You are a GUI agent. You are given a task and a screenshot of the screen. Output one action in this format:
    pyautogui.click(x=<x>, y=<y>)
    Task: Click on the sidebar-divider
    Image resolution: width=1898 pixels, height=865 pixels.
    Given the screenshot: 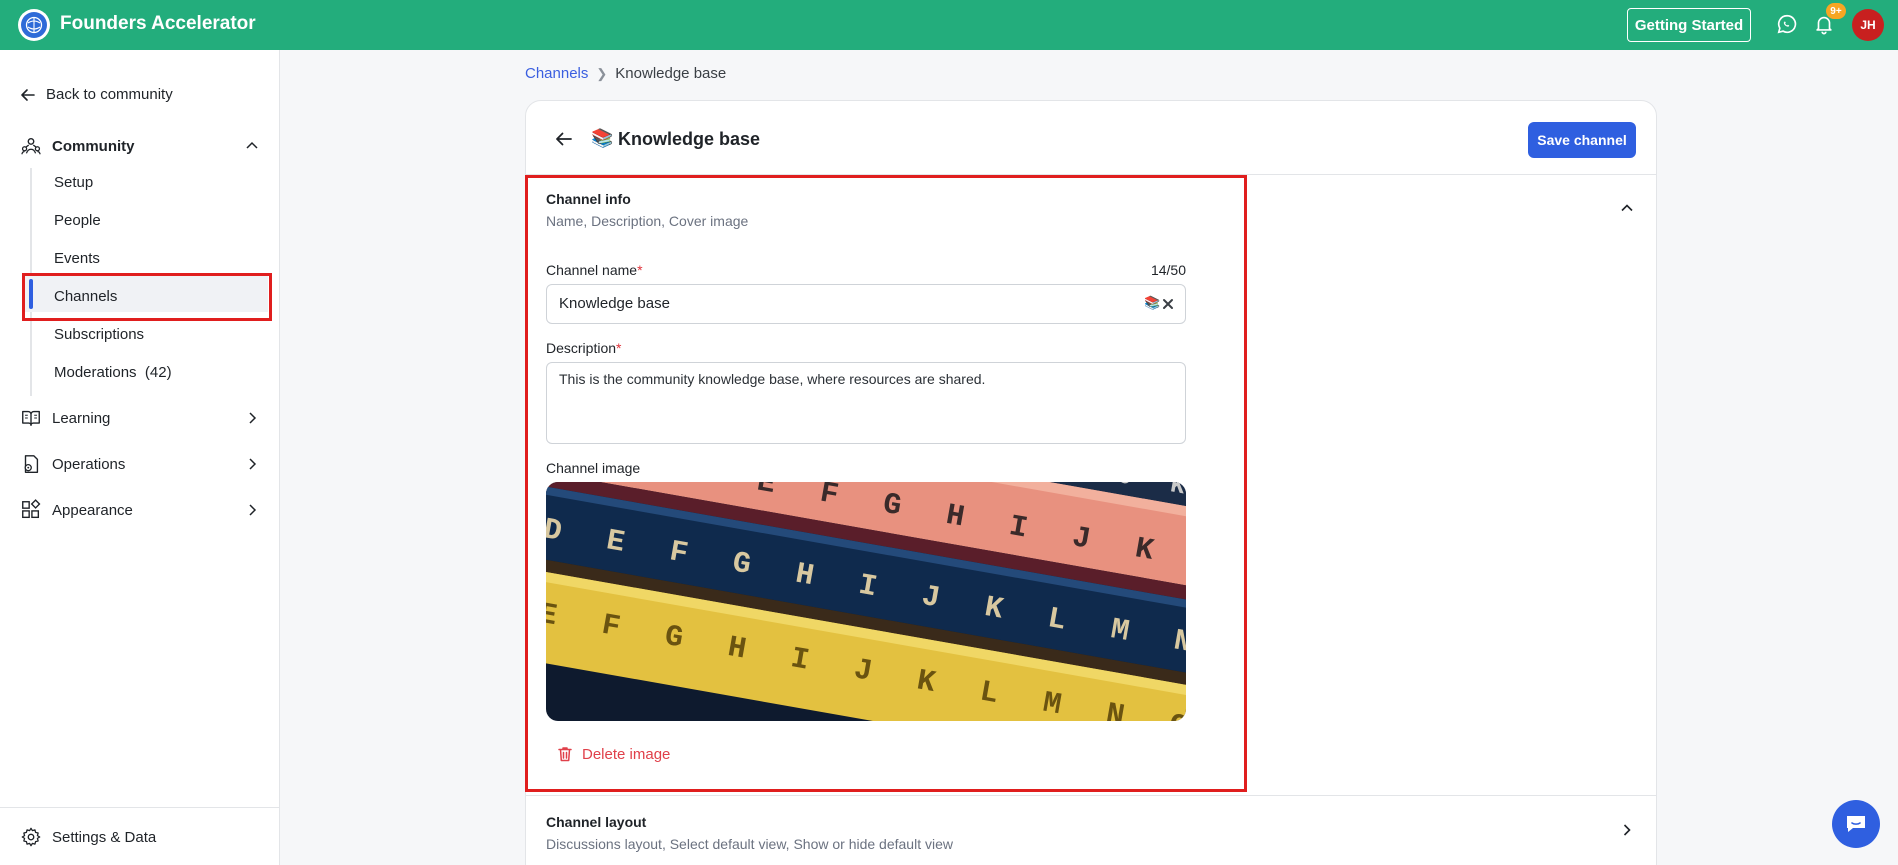 What is the action you would take?
    pyautogui.click(x=140, y=807)
    